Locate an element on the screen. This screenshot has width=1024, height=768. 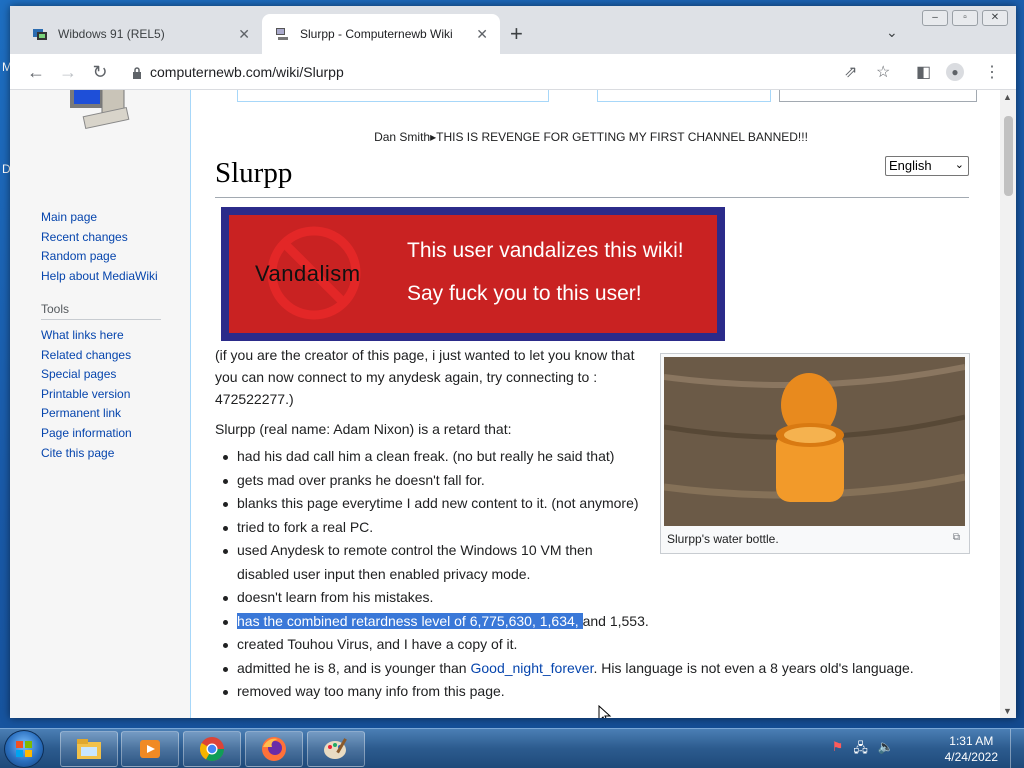
nav-help: Help about MediaWiki is located at coordinates (99, 277).